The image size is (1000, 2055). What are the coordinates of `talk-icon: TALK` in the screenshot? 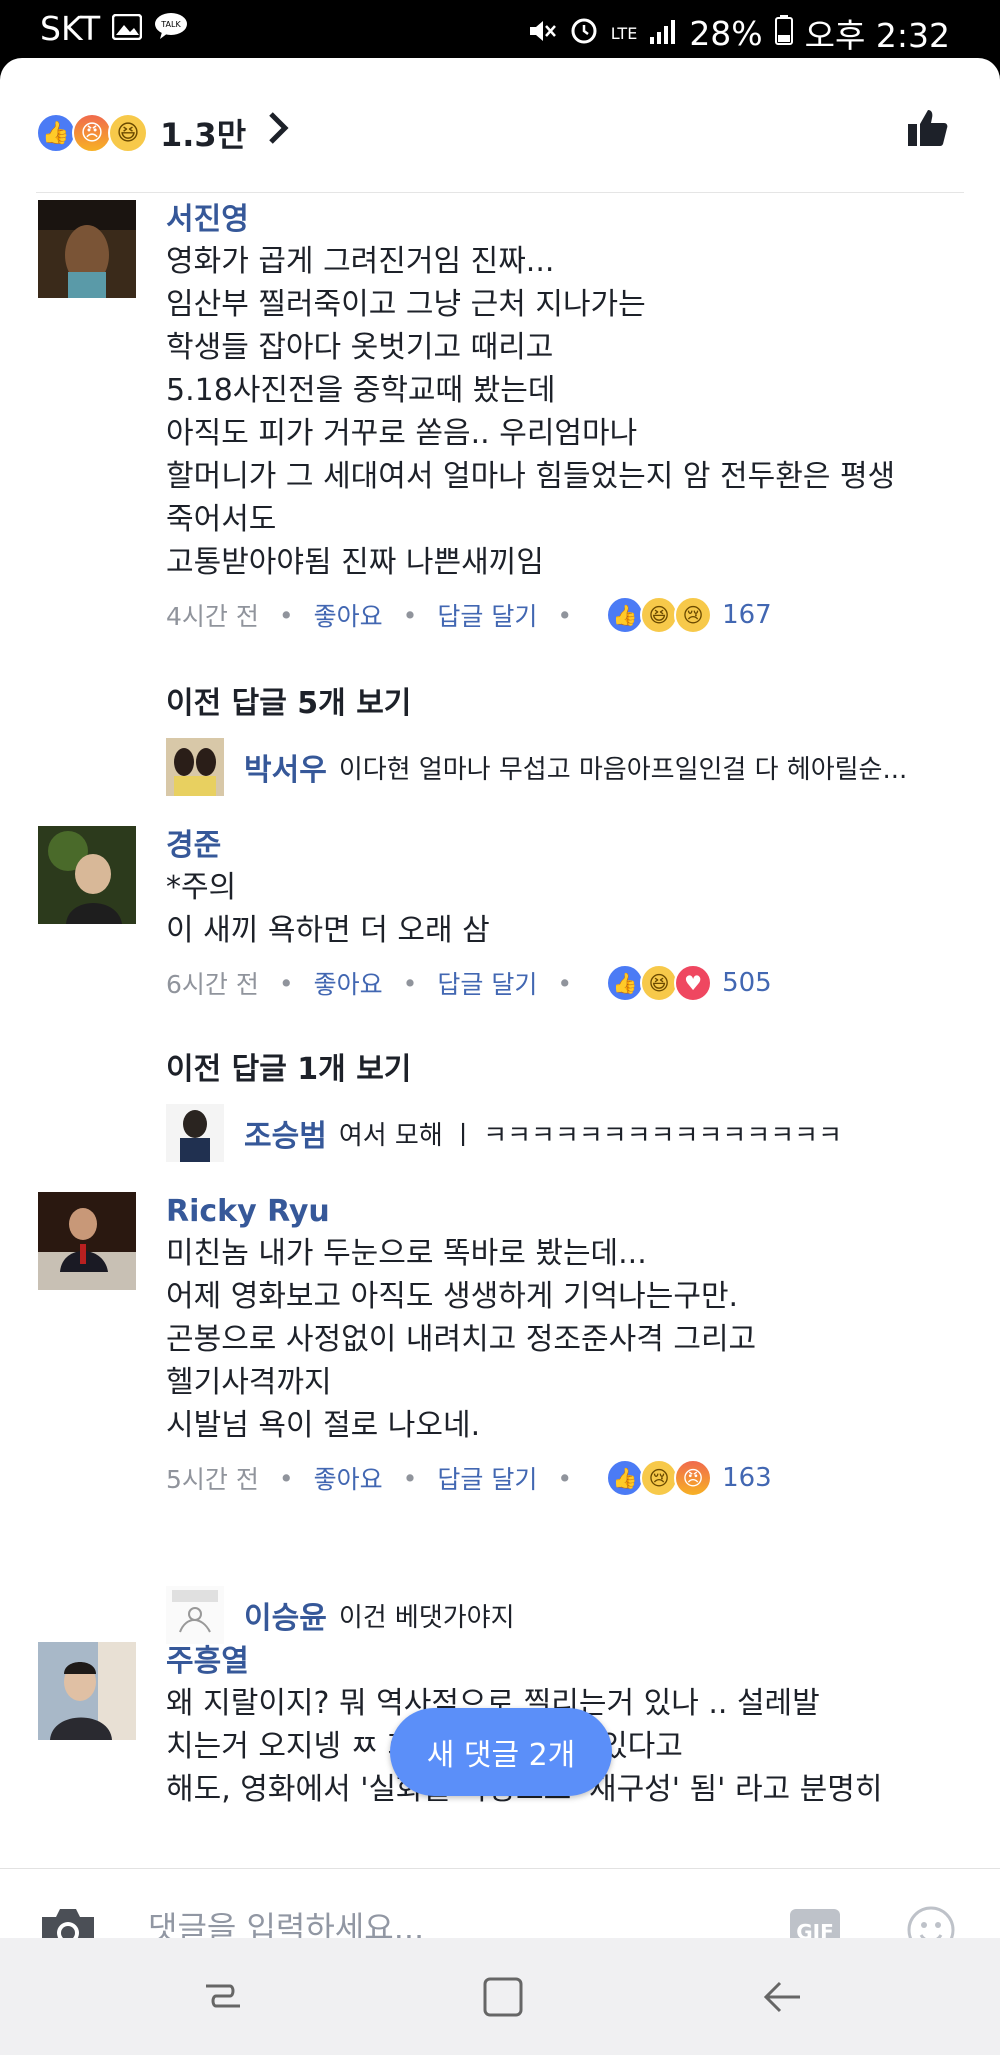 It's located at (171, 28).